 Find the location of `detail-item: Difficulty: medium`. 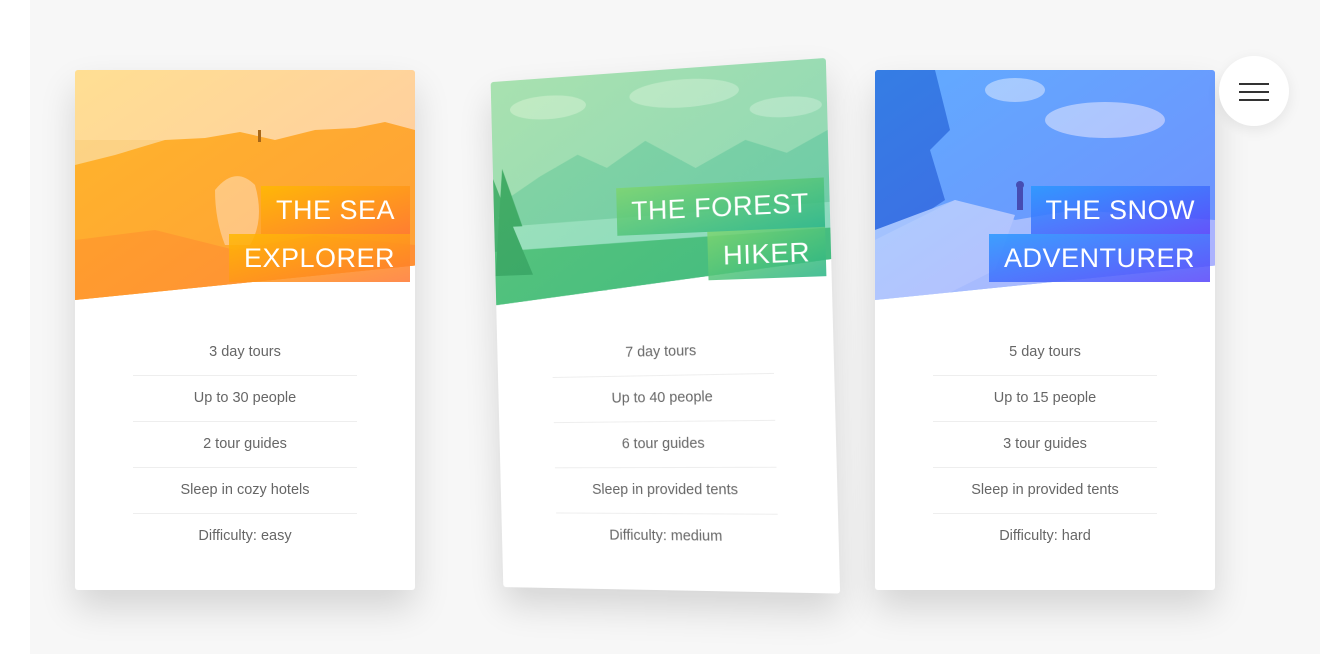

detail-item: Difficulty: medium is located at coordinates (666, 536).